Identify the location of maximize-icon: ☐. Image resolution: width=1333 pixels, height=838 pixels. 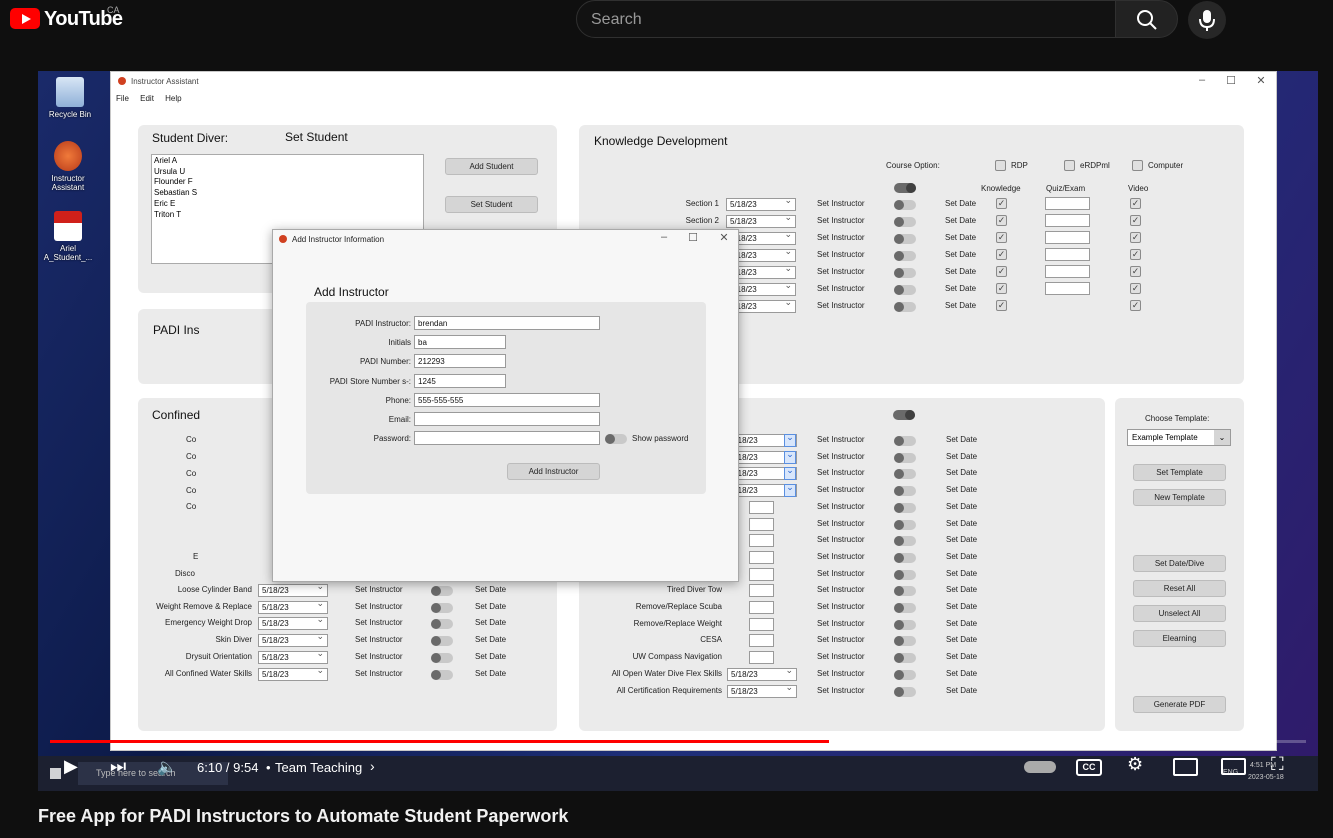
(1231, 80).